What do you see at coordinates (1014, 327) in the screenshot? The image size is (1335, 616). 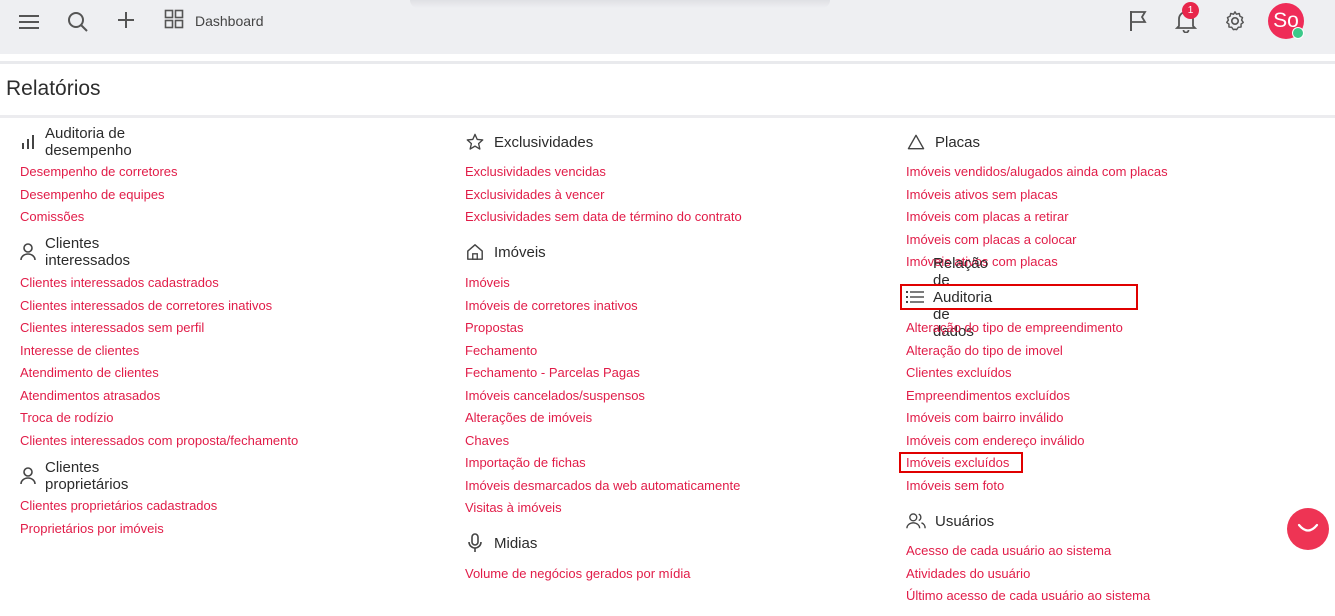 I see `report-link: Alteração do tipo de empreendimento` at bounding box center [1014, 327].